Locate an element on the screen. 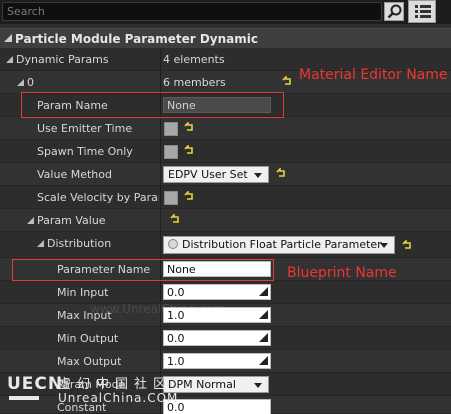 This screenshot has height=414, width=451. min-input-label: Min Input is located at coordinates (83, 292).